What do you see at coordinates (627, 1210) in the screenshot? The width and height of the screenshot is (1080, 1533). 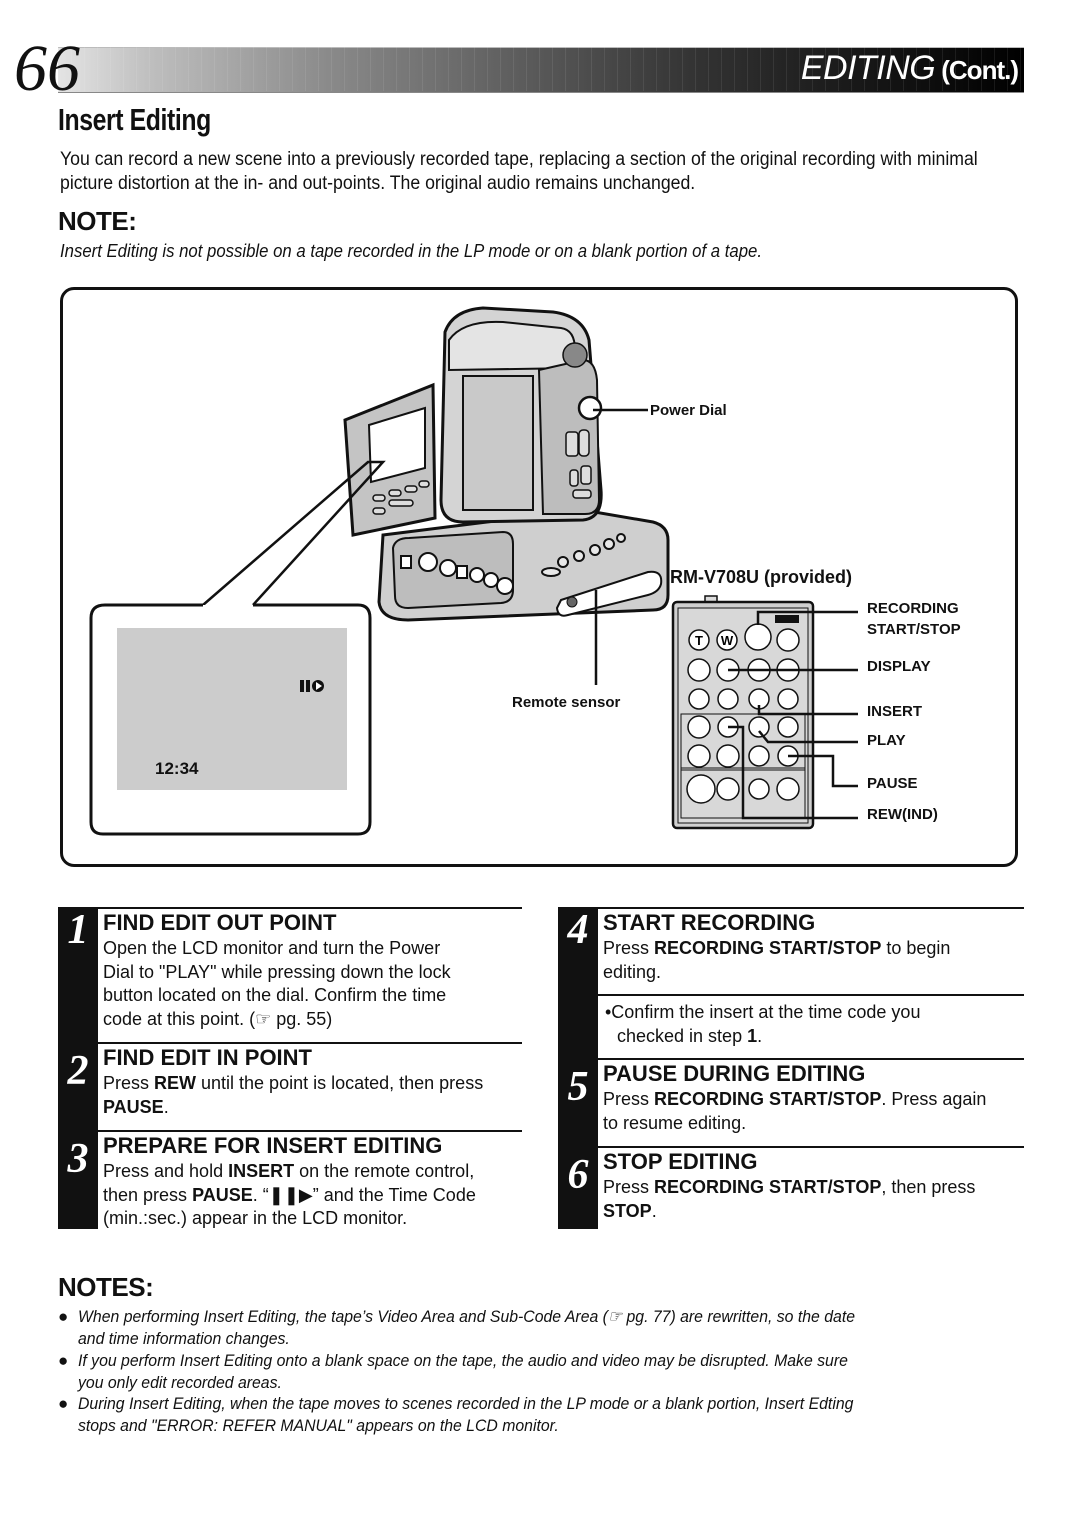 I see `keyword-stop: STOP` at bounding box center [627, 1210].